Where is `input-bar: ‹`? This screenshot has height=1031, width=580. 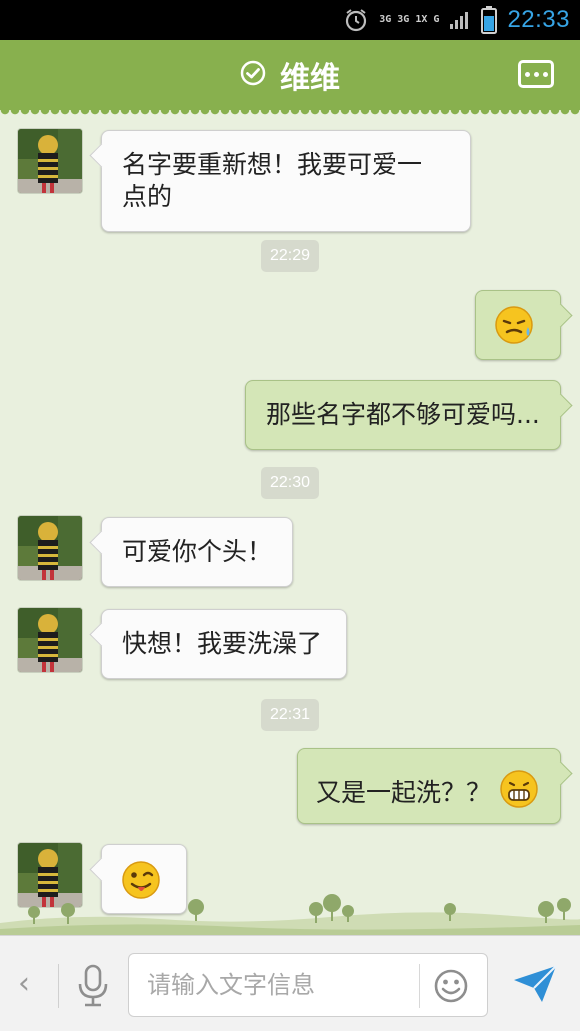
input-bar: ‹ is located at coordinates (290, 983).